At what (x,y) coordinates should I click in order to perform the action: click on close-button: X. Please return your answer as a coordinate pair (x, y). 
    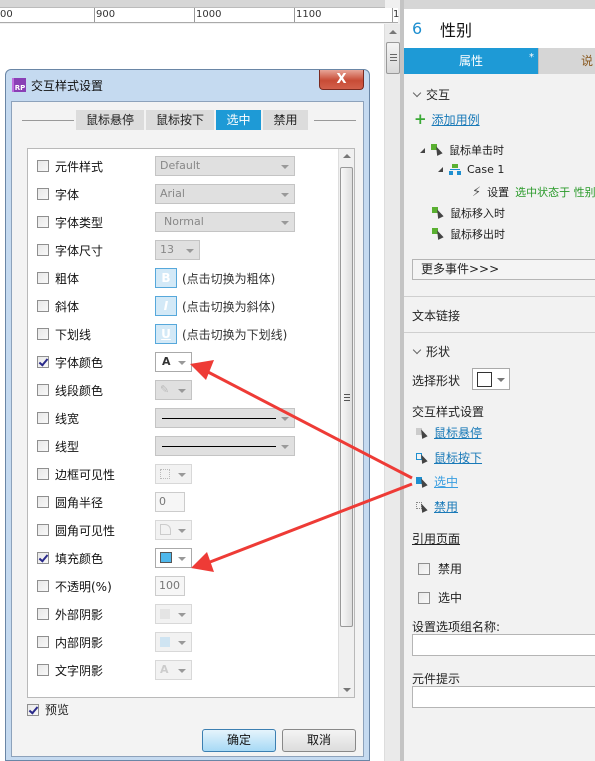
    Looking at the image, I should click on (341, 80).